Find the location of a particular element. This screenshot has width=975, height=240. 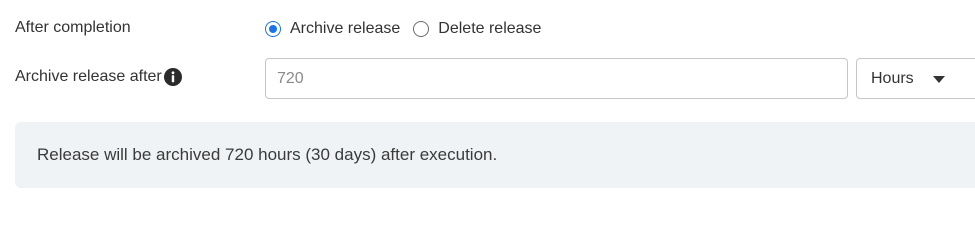

archive-release-radio is located at coordinates (273, 29).